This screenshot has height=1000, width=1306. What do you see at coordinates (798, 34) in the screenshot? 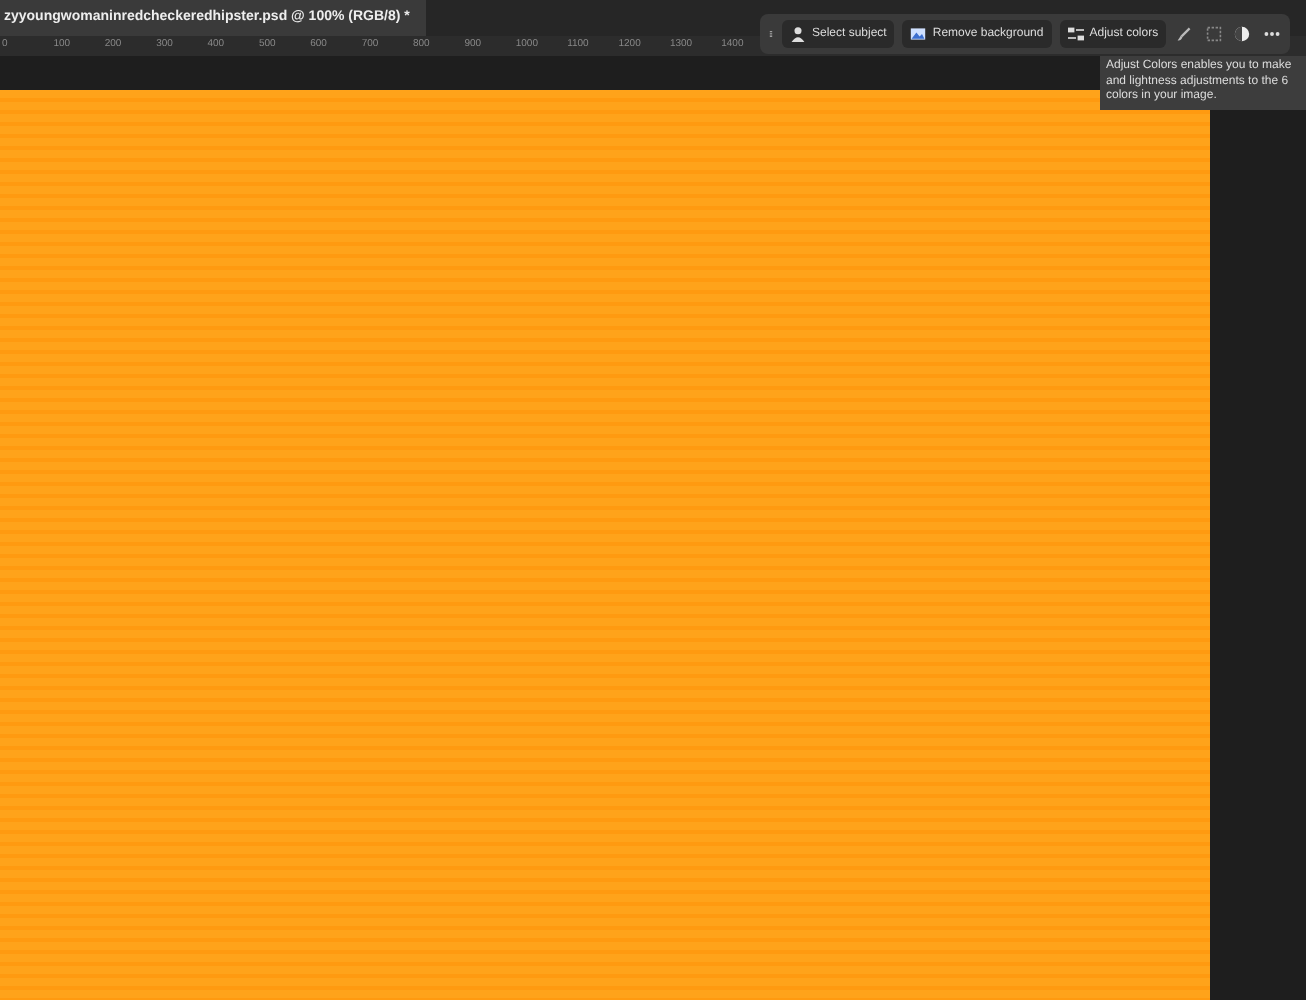
I see `person-icon` at bounding box center [798, 34].